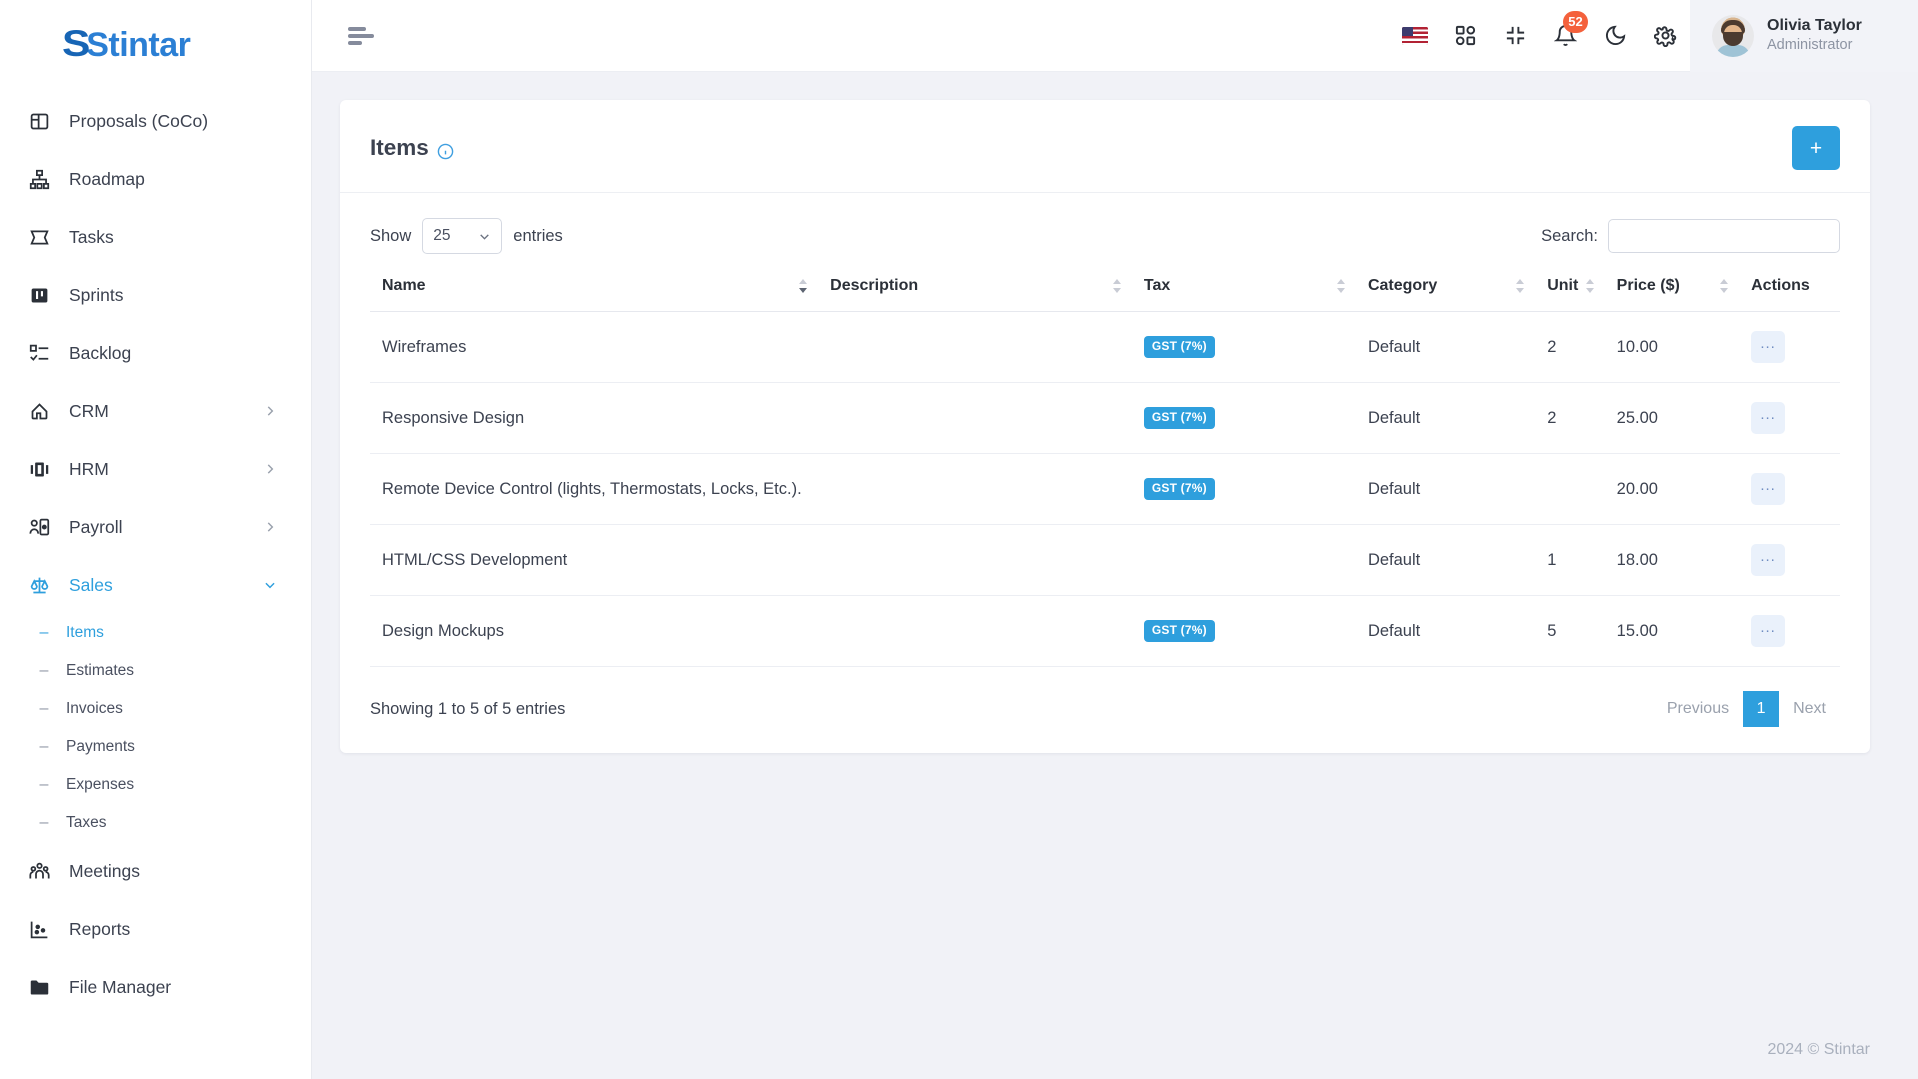 Image resolution: width=1918 pixels, height=1079 pixels. What do you see at coordinates (1698, 709) in the screenshot?
I see `pagination-previous: Previous` at bounding box center [1698, 709].